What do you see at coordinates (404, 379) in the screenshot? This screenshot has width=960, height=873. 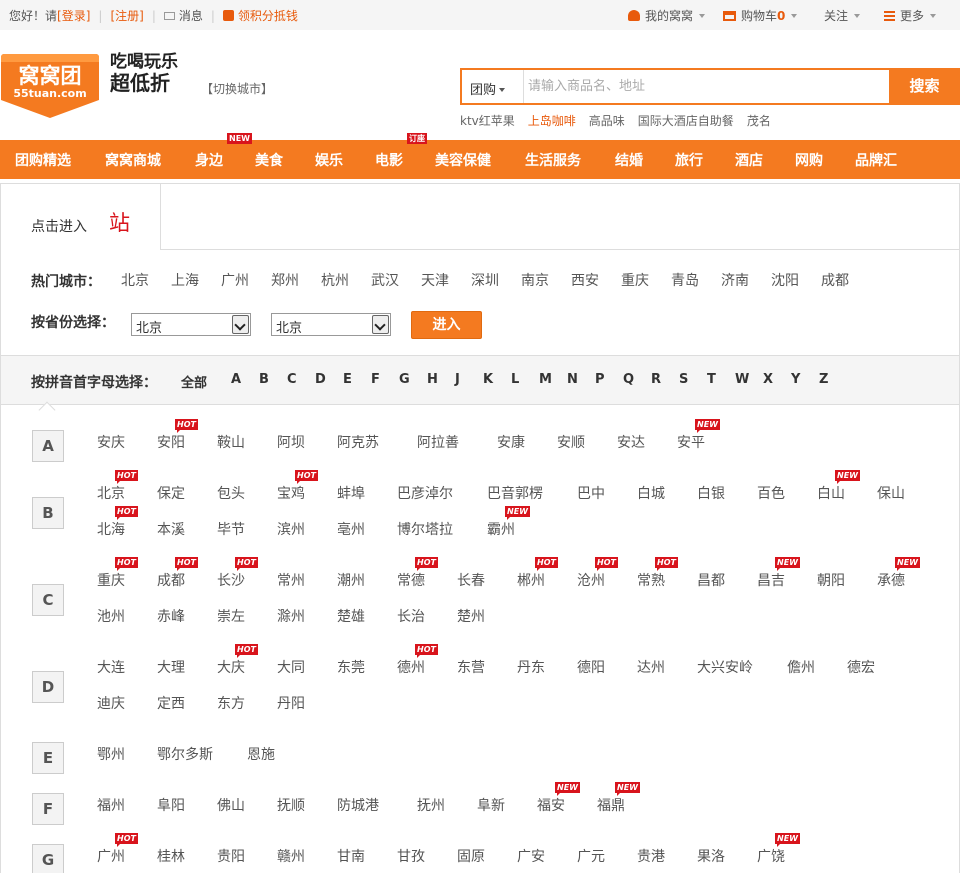 I see `letter-filter: G` at bounding box center [404, 379].